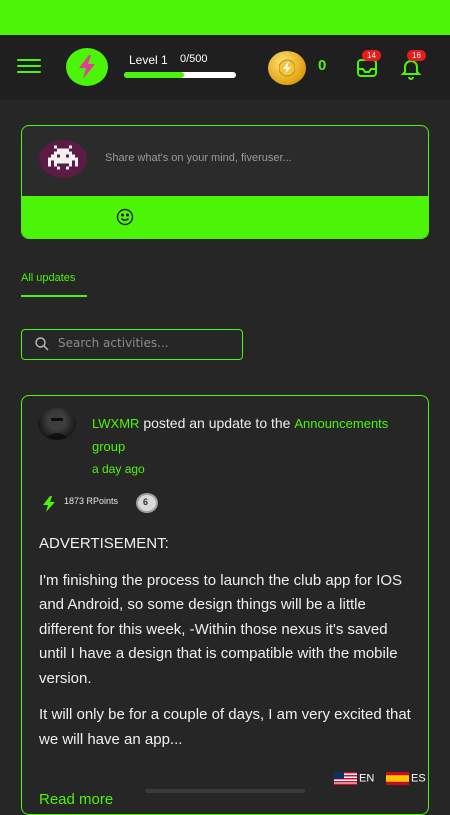 The width and height of the screenshot is (450, 815). Describe the element at coordinates (148, 60) in the screenshot. I see `level-label: Level 1` at that location.